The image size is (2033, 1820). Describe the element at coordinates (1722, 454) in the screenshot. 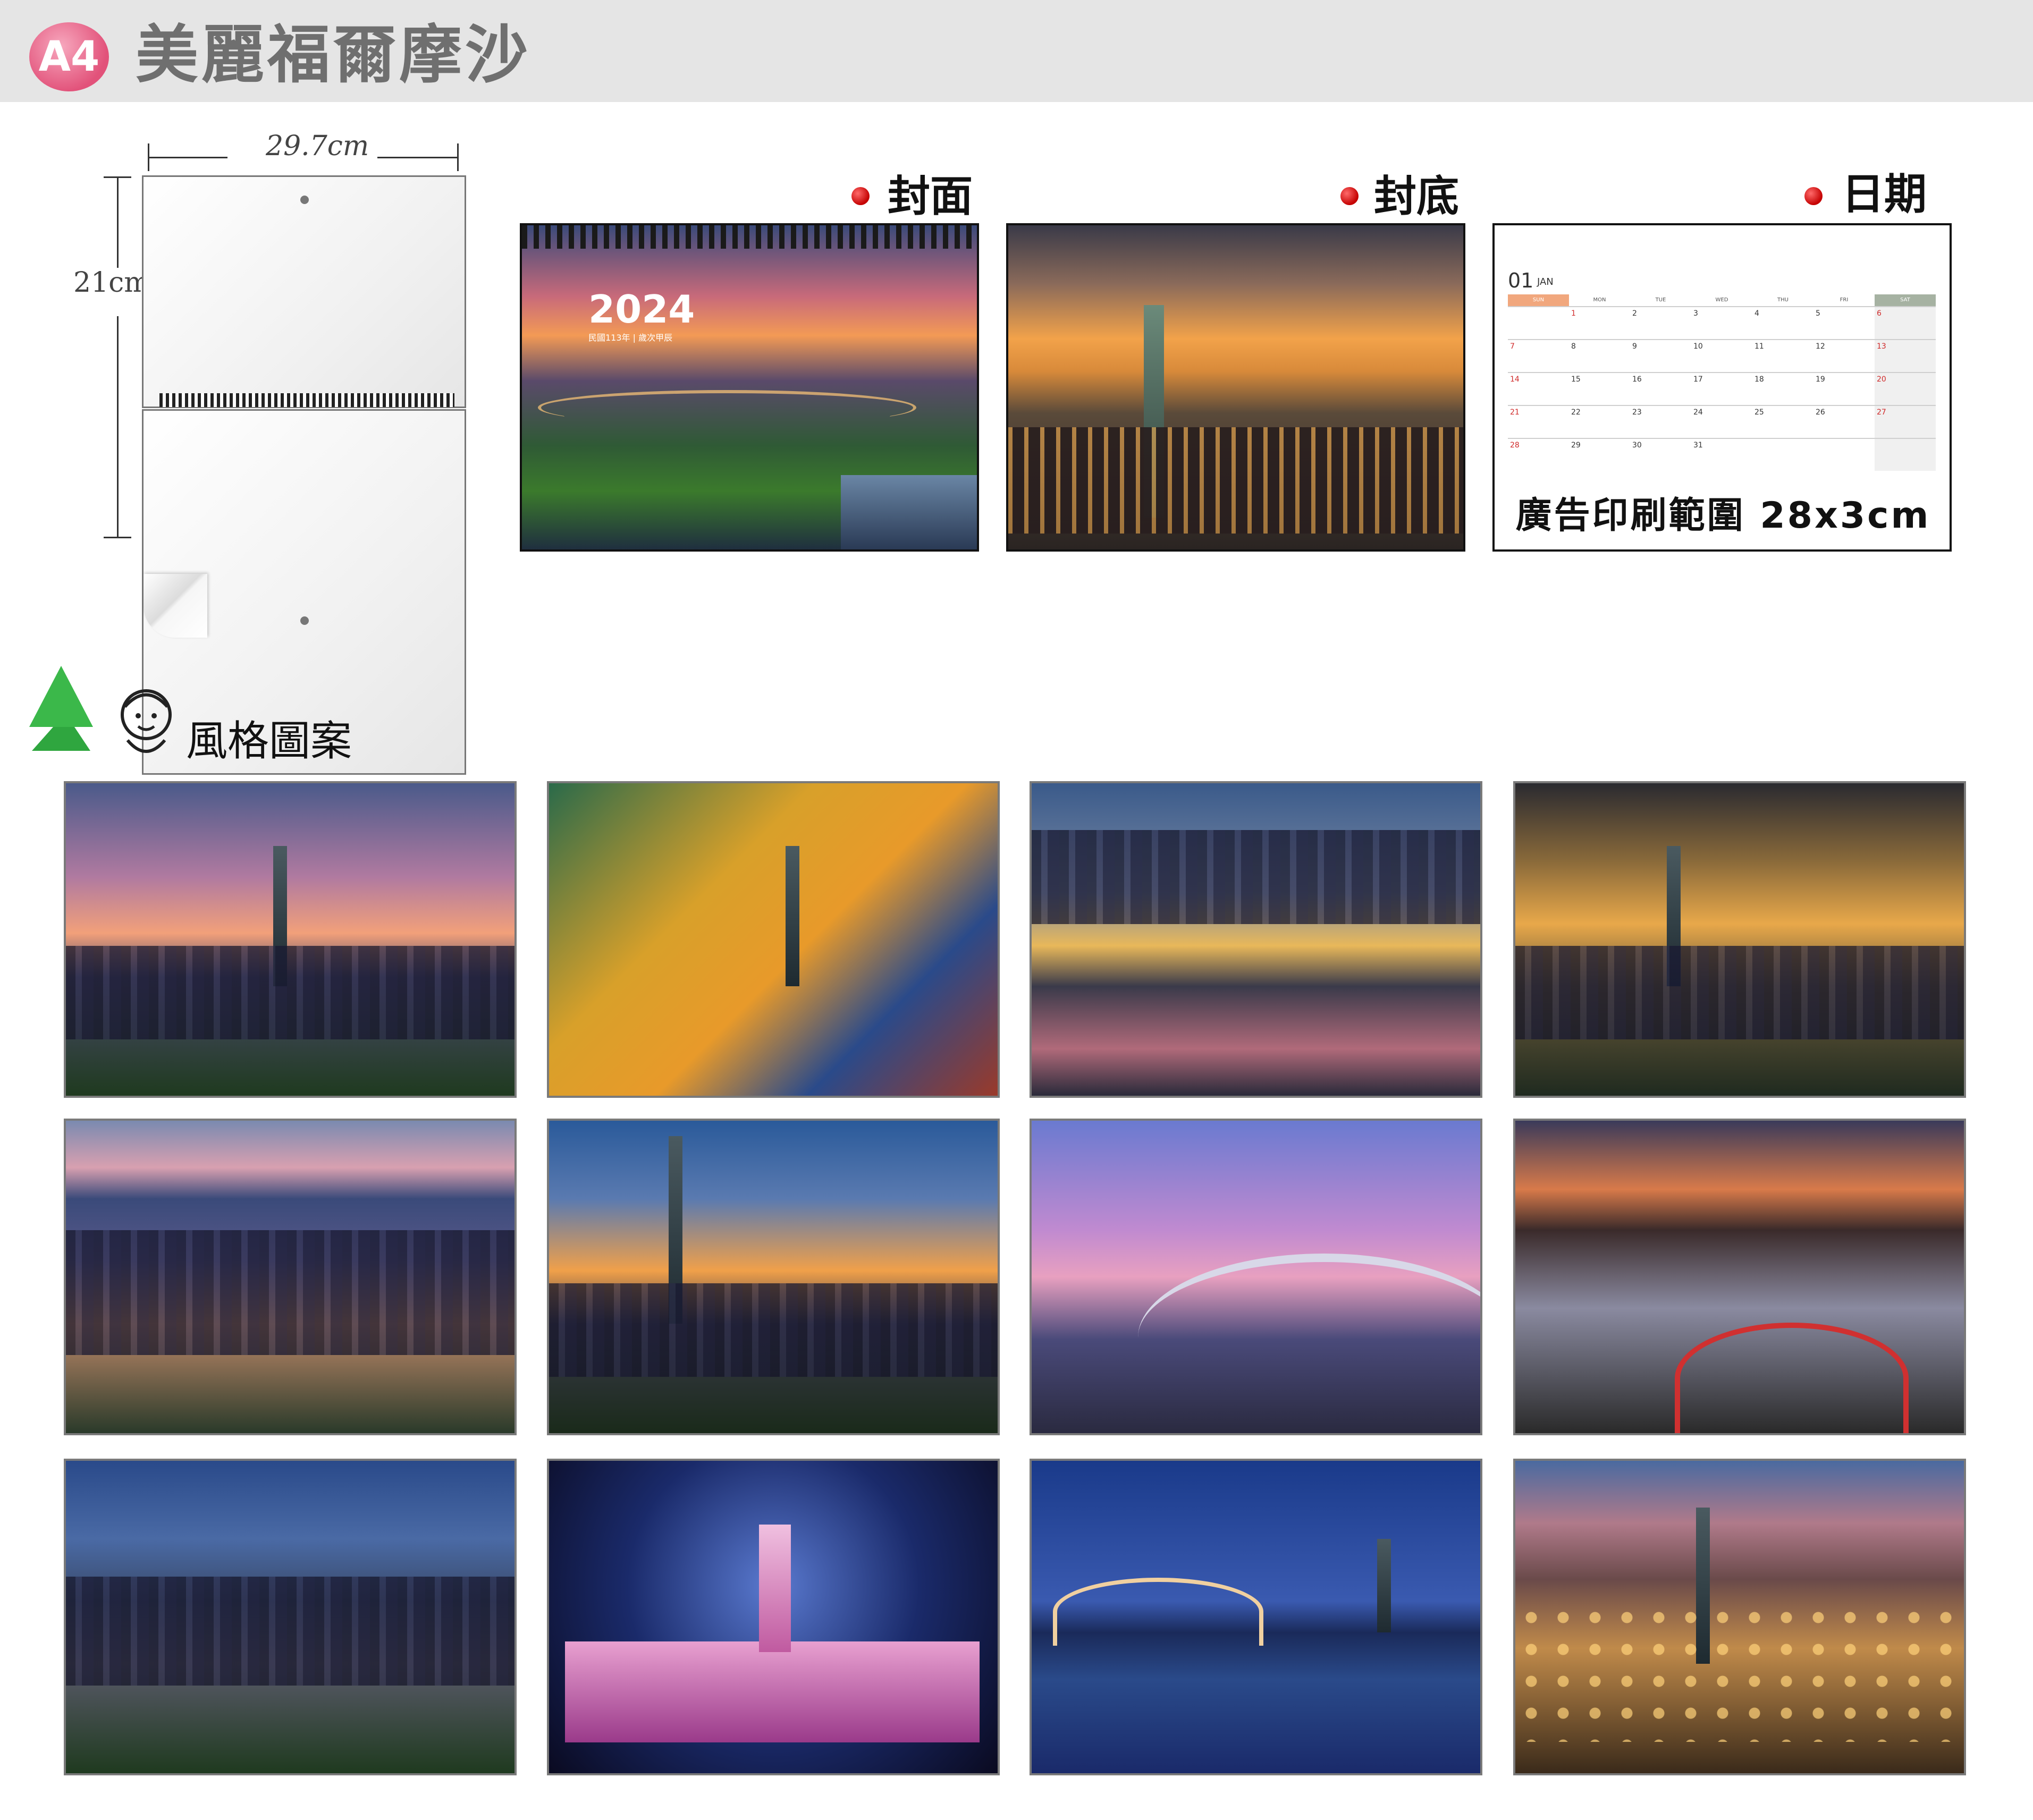

I see `week-row: 28 29 30 31` at that location.